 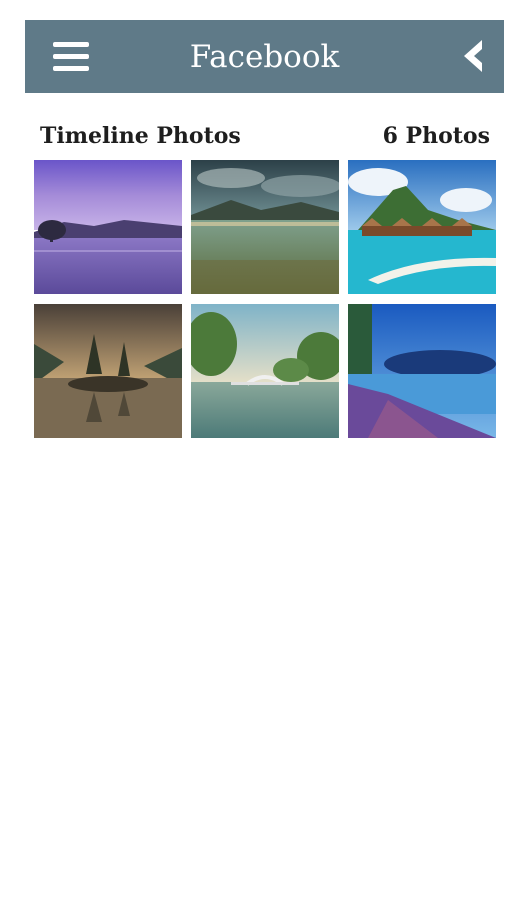 I want to click on album-title: Timeline Photos, so click(x=140, y=136).